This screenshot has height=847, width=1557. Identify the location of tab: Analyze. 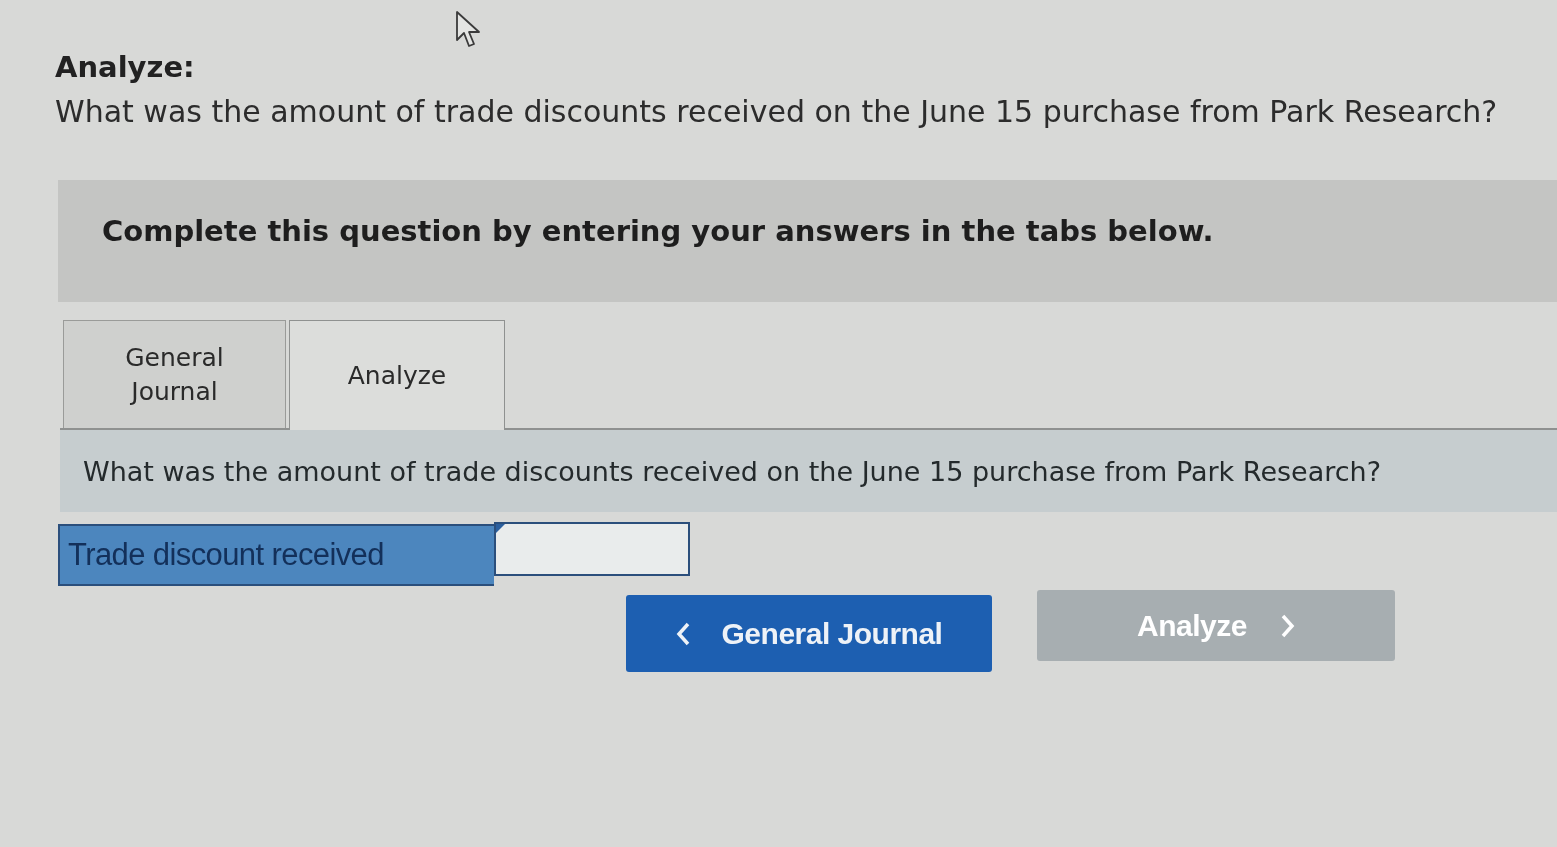
(397, 375).